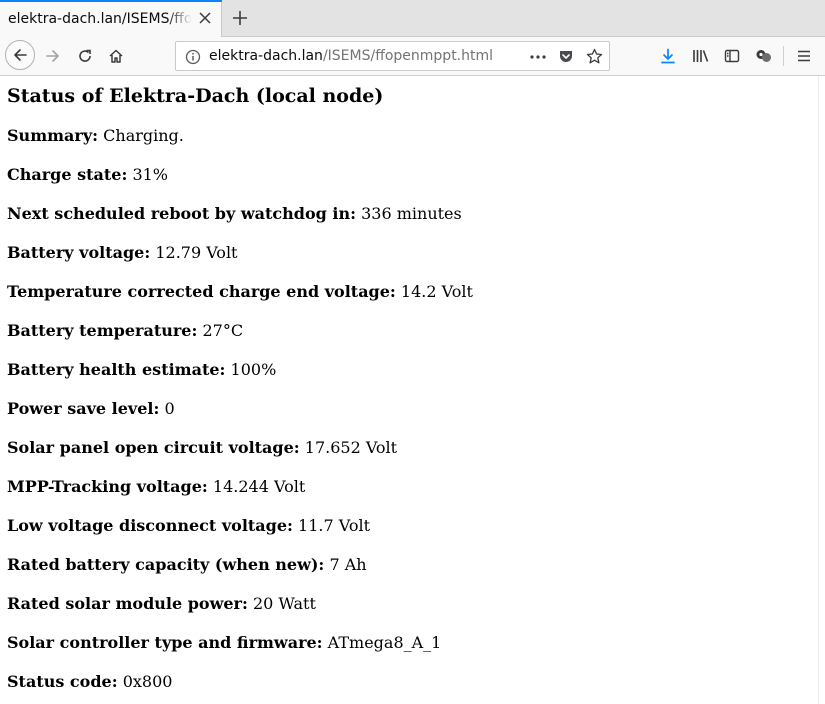  I want to click on status-label: Battery temperature:, so click(102, 330).